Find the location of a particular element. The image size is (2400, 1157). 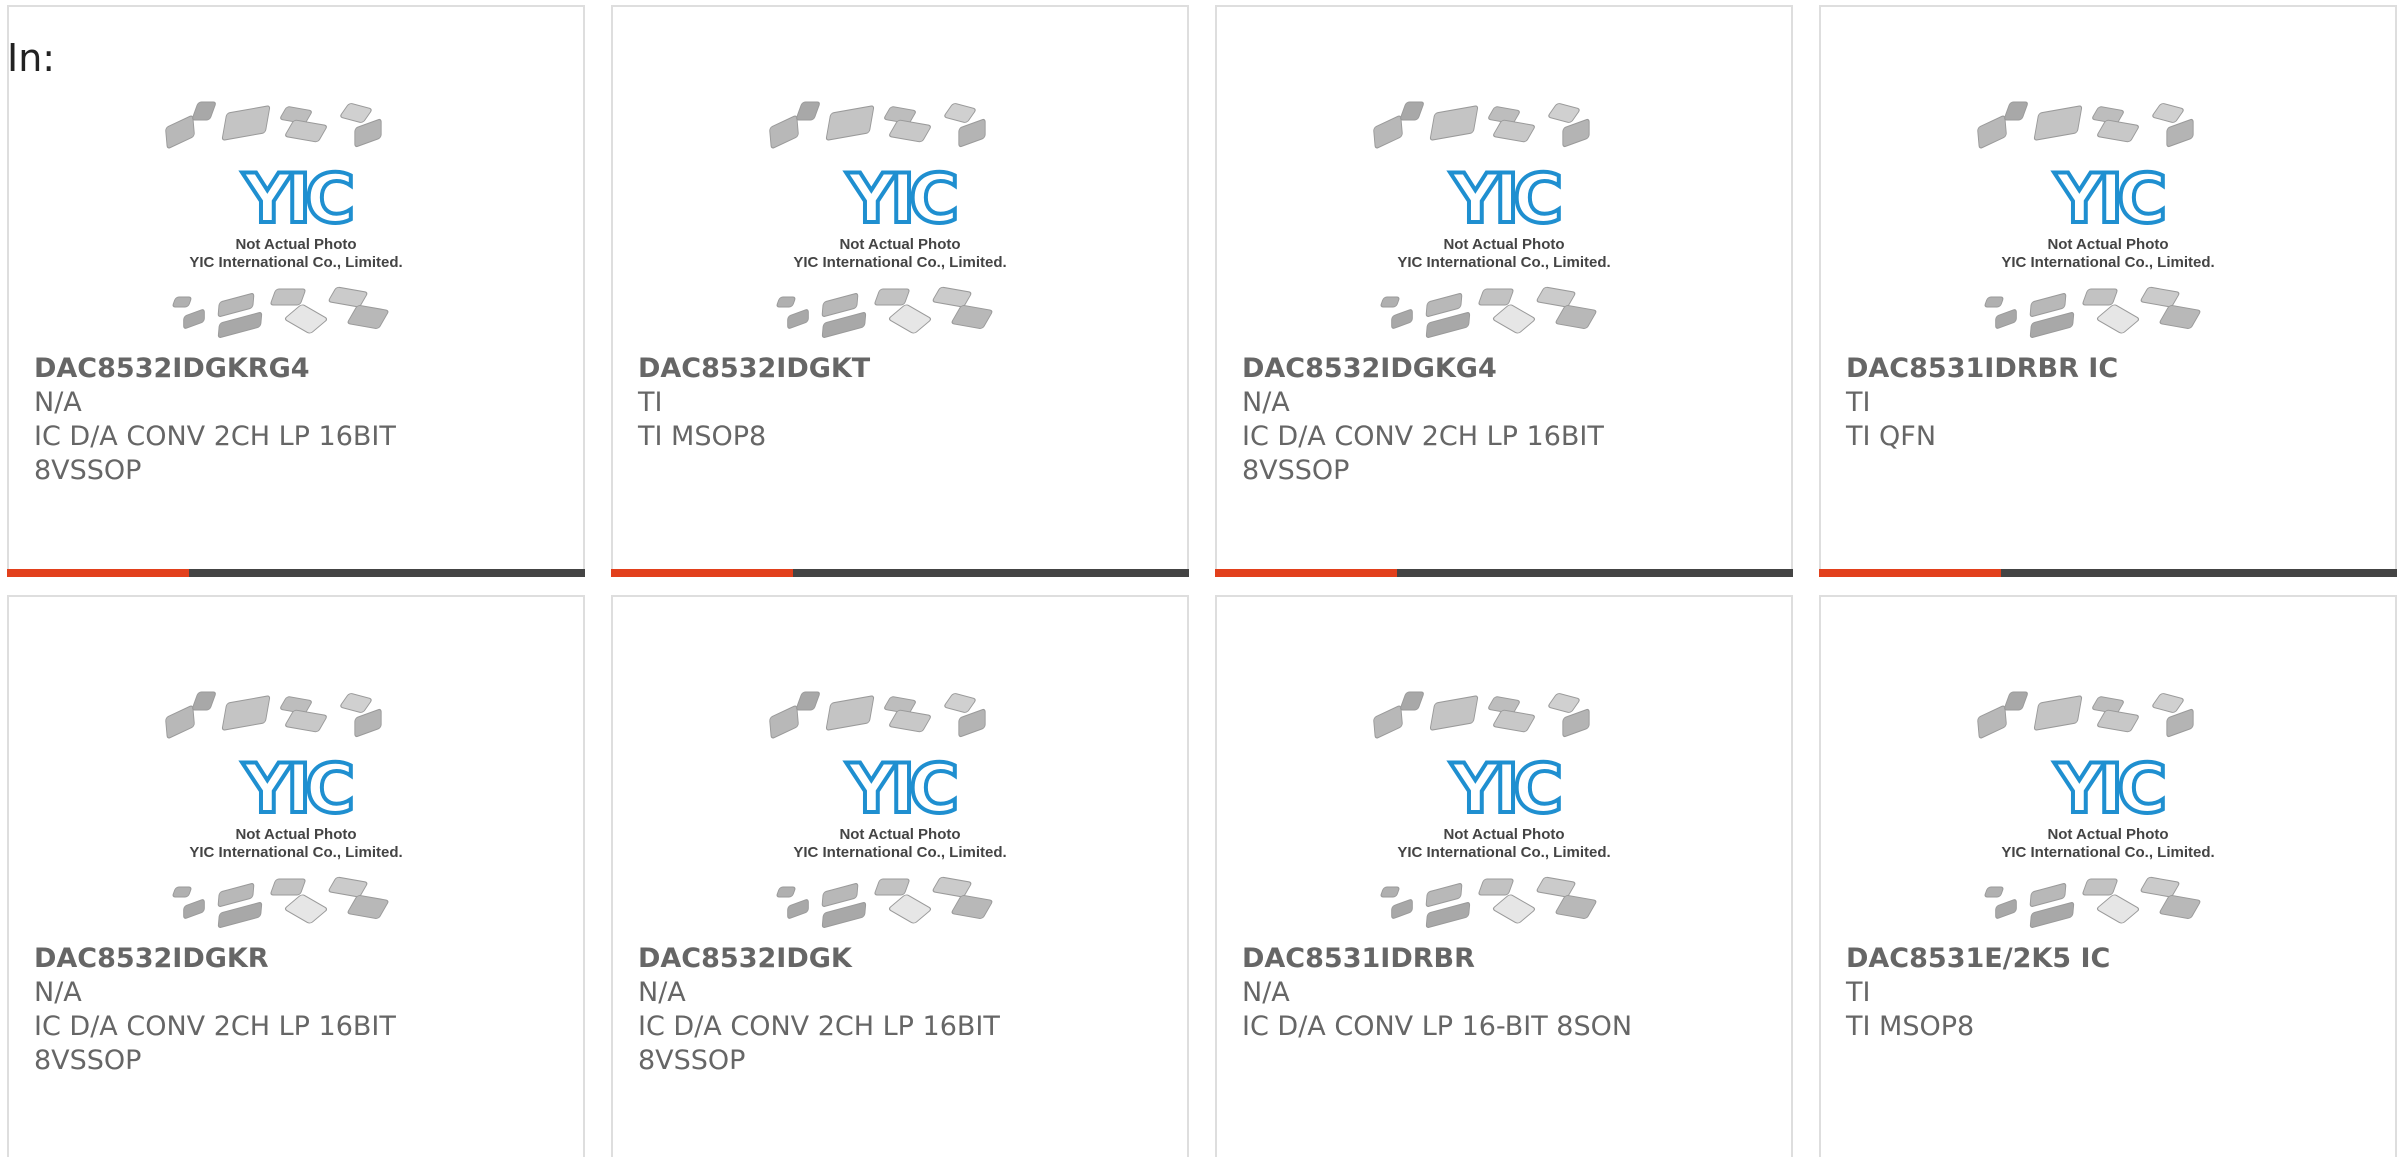

part-number: DAC8532IDGKT is located at coordinates (902, 369).